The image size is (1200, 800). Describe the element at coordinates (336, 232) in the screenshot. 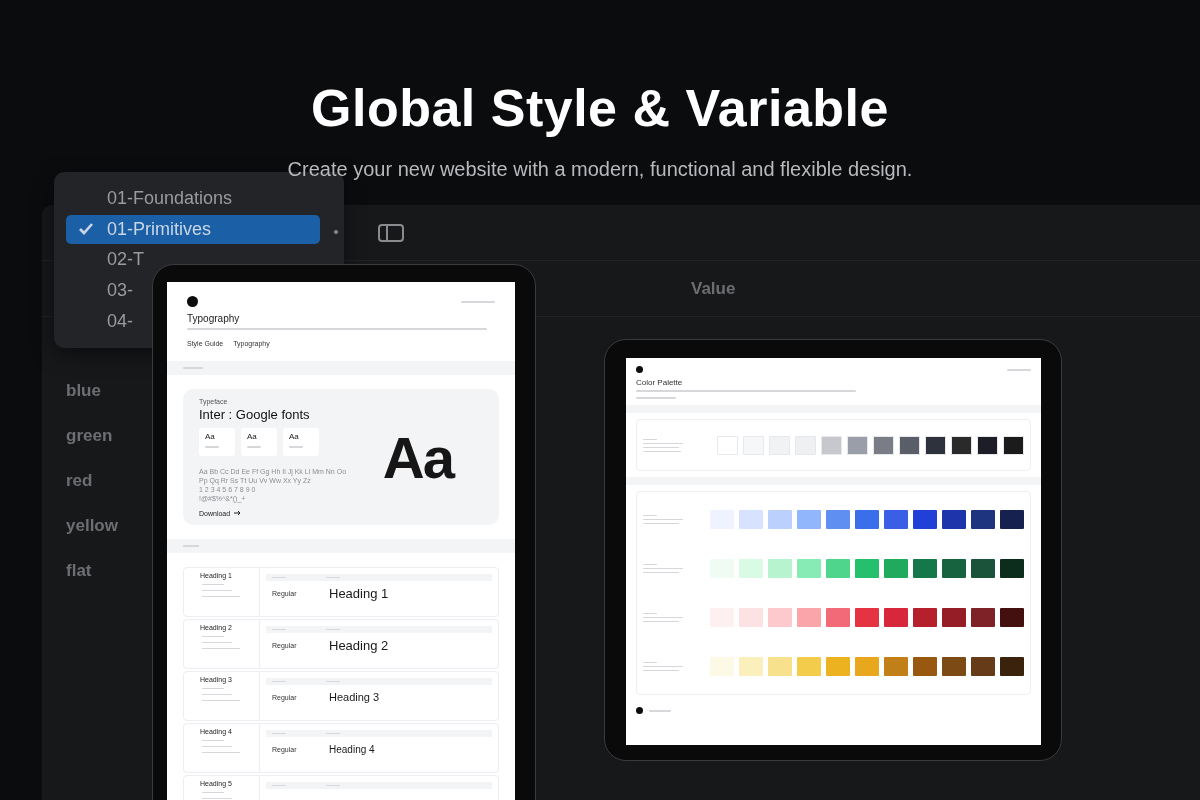

I see `dot-icon` at that location.